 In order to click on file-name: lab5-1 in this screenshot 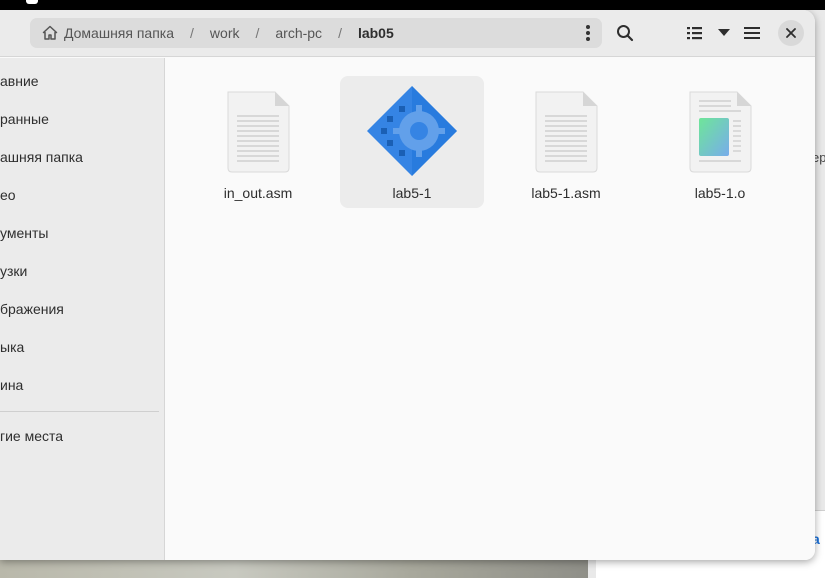, I will do `click(412, 193)`.